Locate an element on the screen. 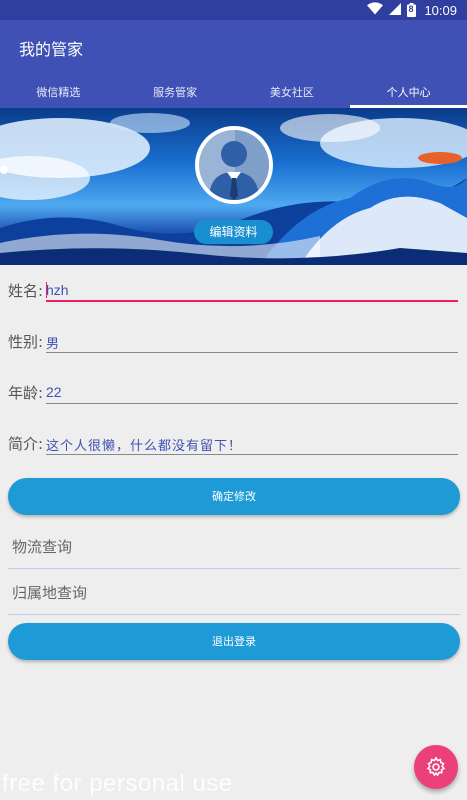 This screenshot has height=800, width=467. battery-level: 8 is located at coordinates (411, 9).